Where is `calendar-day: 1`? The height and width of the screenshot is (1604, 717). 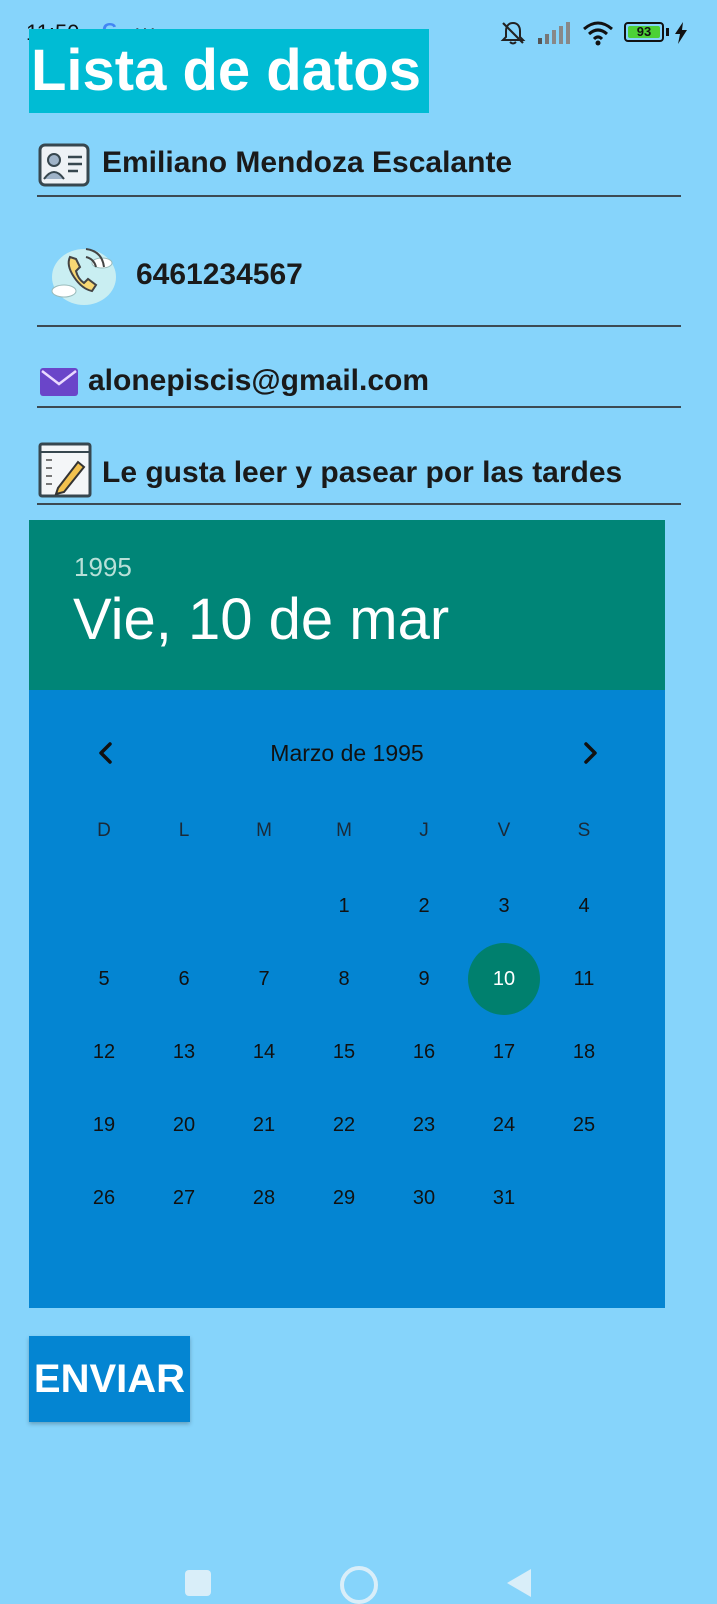 calendar-day: 1 is located at coordinates (344, 906).